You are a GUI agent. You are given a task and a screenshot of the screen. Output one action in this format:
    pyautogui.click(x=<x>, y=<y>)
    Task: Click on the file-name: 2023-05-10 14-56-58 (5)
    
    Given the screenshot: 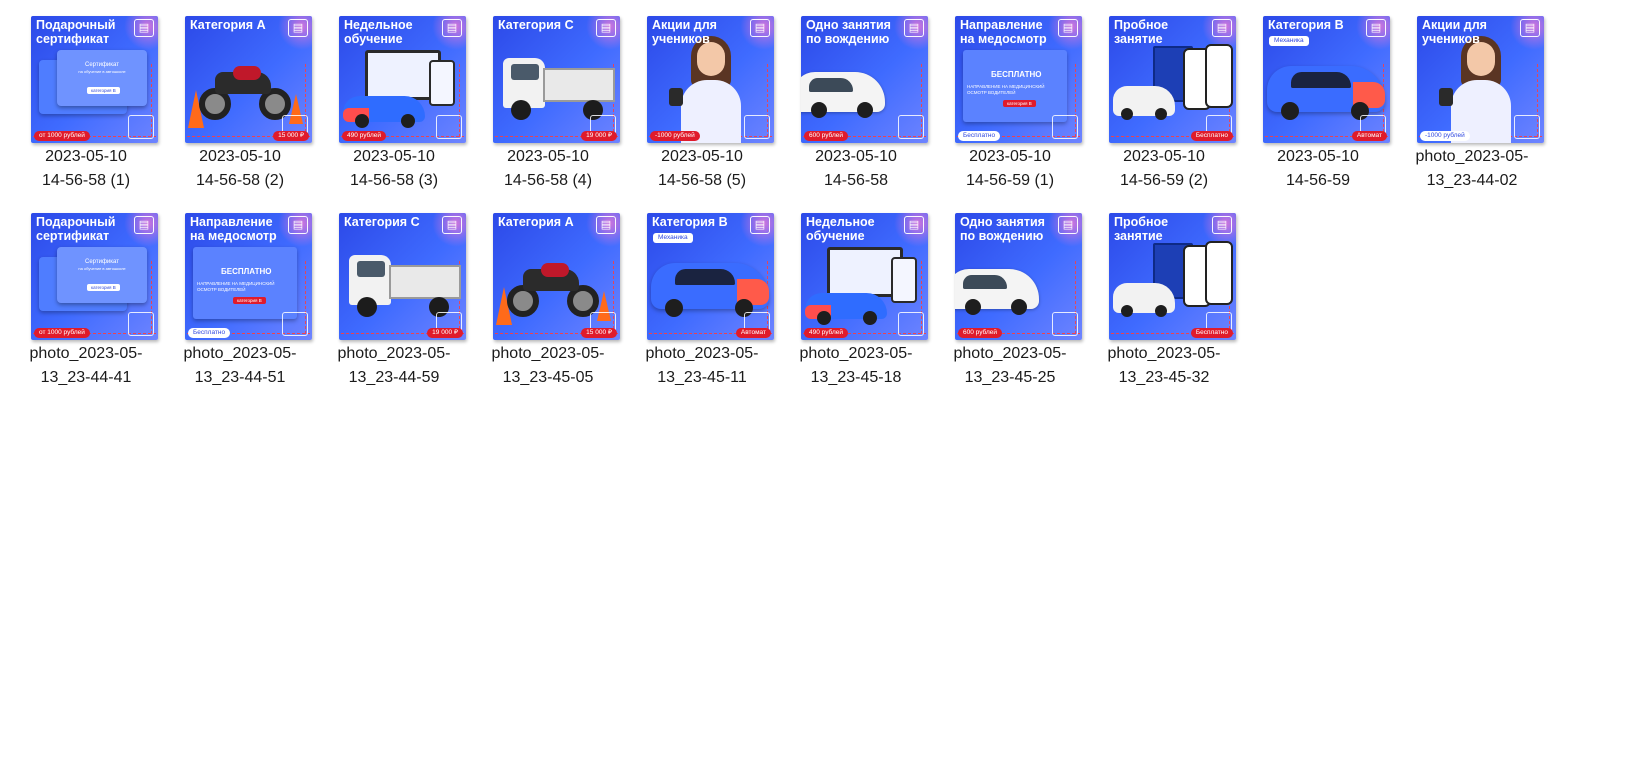 What is the action you would take?
    pyautogui.click(x=702, y=169)
    